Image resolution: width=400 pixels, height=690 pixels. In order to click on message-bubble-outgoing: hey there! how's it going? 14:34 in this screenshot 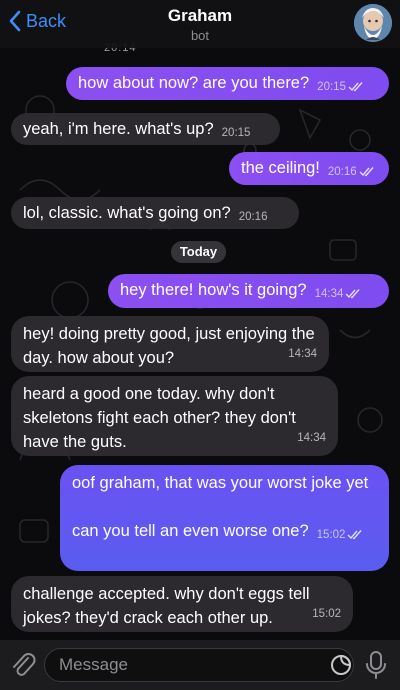, I will do `click(248, 291)`.